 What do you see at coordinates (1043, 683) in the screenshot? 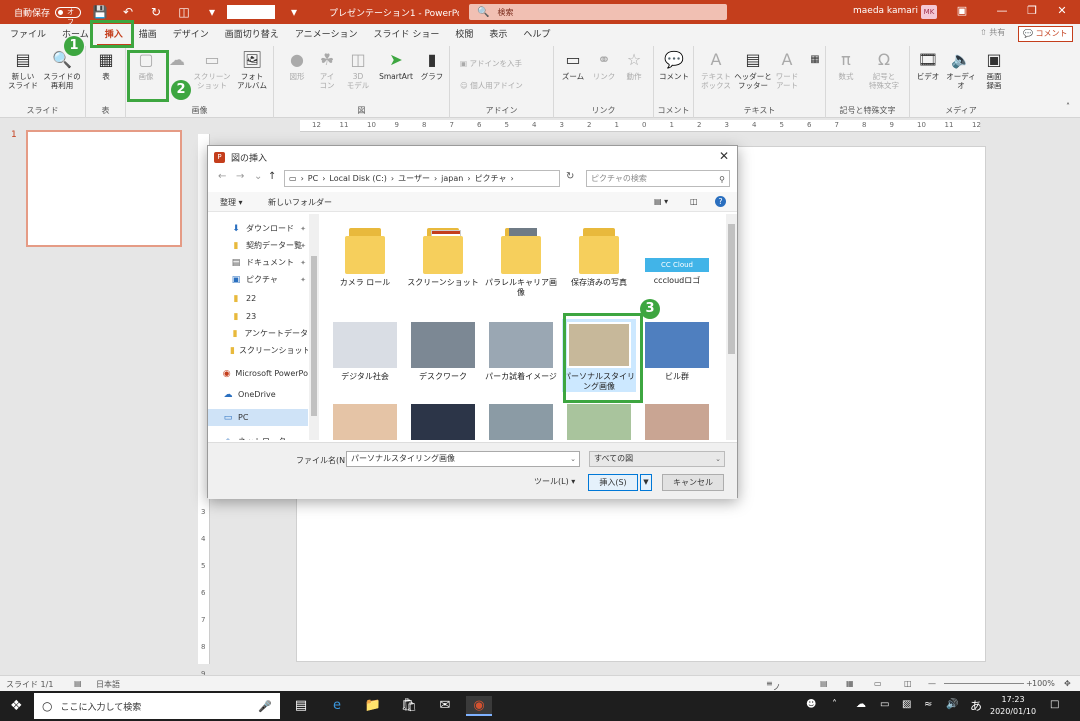
I see `zoom-level: 100%` at bounding box center [1043, 683].